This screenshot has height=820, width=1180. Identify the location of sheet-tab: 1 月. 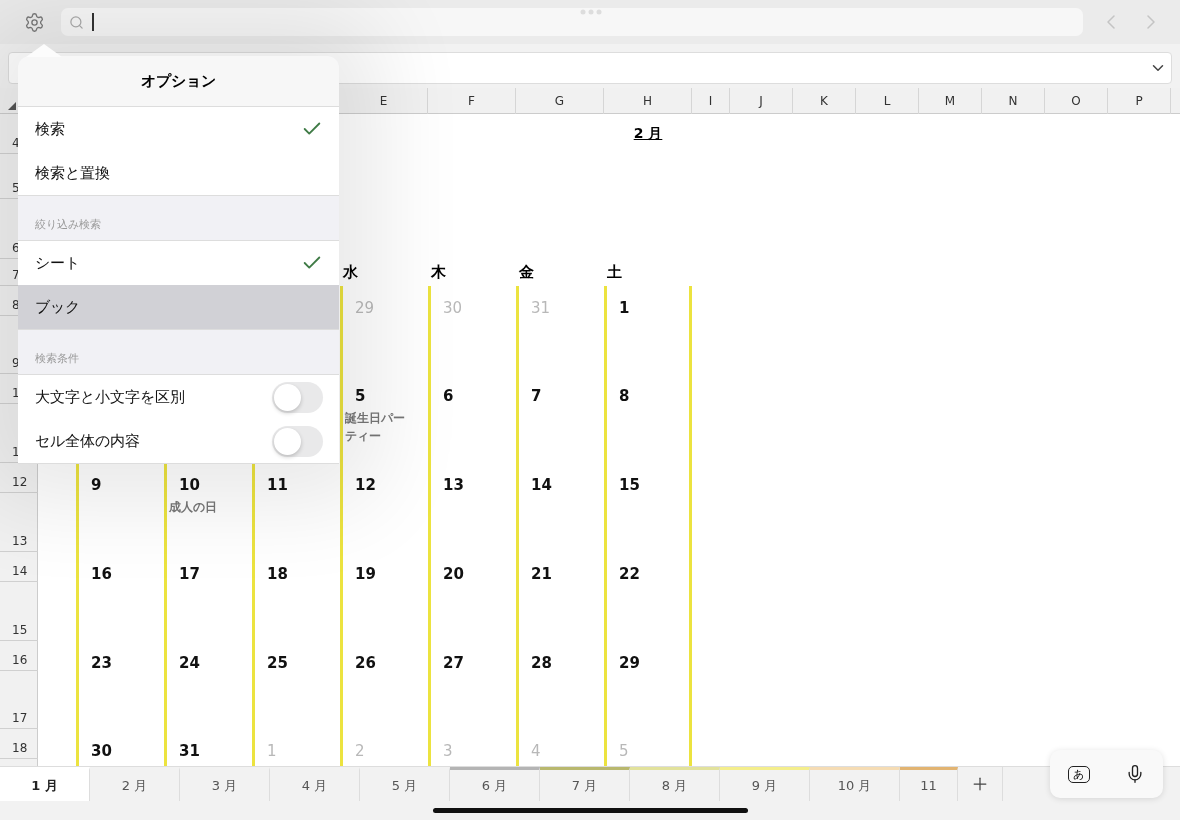
(45, 784).